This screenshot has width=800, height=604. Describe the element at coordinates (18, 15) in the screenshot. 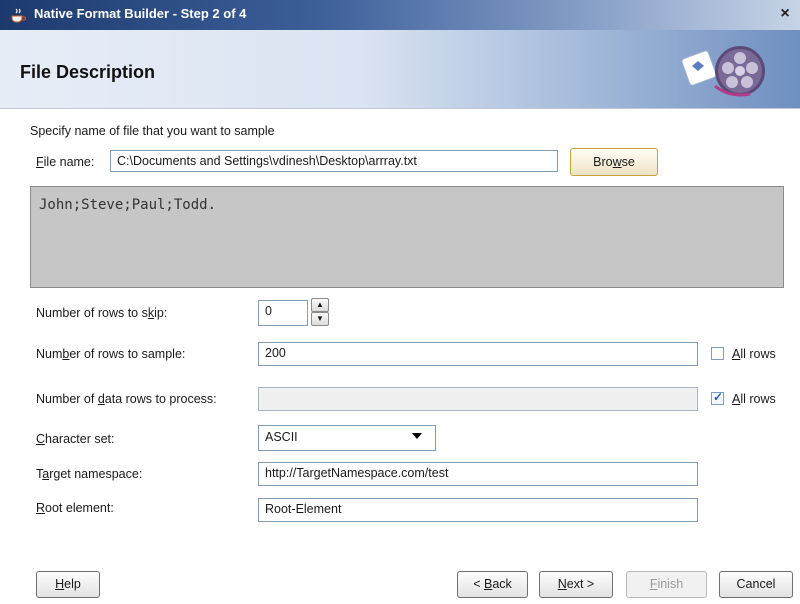

I see `java-cup-icon` at that location.